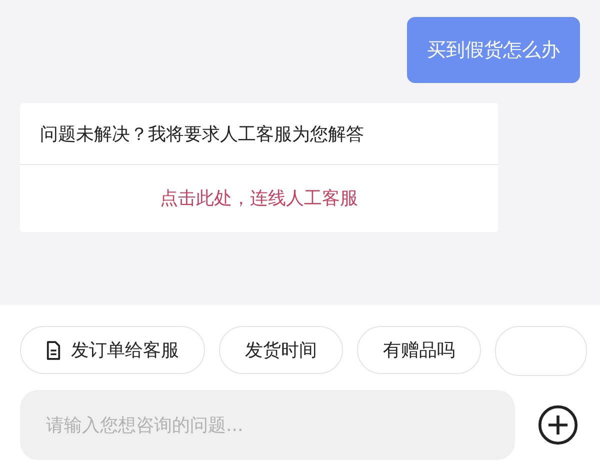 Image resolution: width=600 pixels, height=473 pixels. Describe the element at coordinates (493, 50) in the screenshot. I see `user-message-bubble: 买到假货怎么办` at that location.